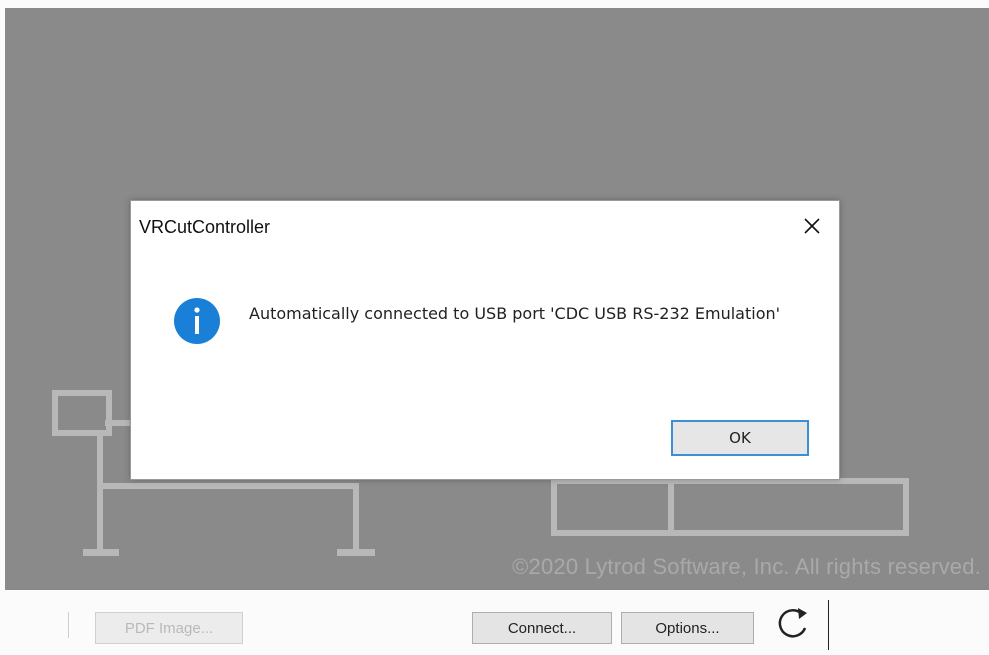 Image resolution: width=989 pixels, height=655 pixels. I want to click on left-foot, so click(101, 552).